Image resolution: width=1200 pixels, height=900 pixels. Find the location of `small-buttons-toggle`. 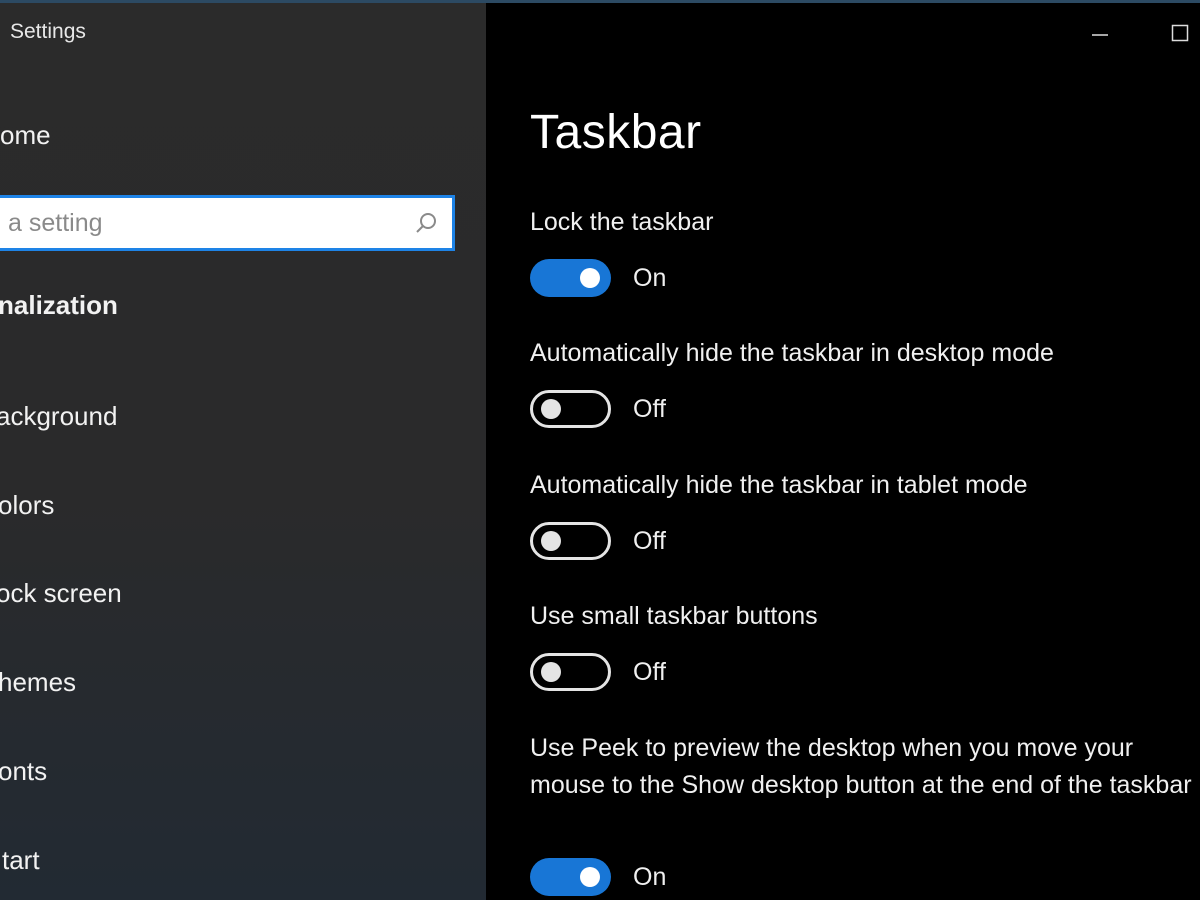

small-buttons-toggle is located at coordinates (570, 672).